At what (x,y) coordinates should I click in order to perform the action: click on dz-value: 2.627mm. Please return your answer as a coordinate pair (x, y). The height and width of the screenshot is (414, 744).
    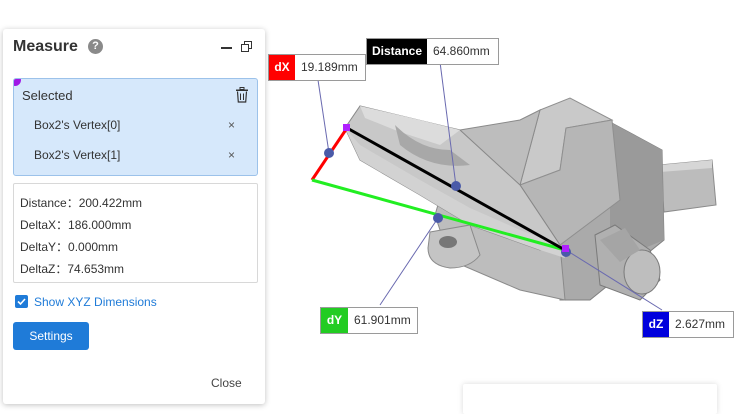
    Looking at the image, I should click on (700, 324).